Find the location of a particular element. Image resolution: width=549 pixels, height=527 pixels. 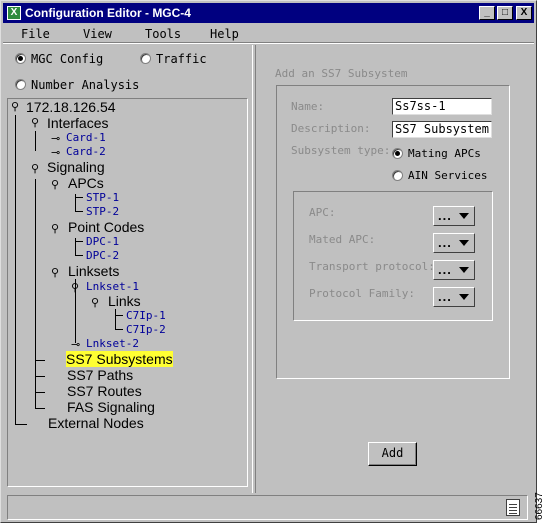

radio-traffic-indicator is located at coordinates (145, 58).